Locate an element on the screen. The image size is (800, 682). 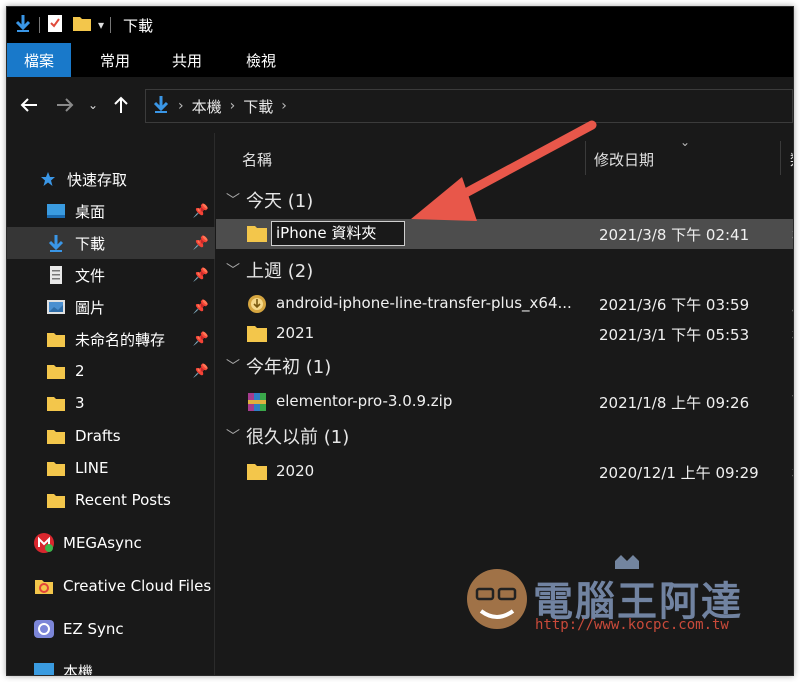
sidebar-item-label: 快速存取 is located at coordinates (97, 179).